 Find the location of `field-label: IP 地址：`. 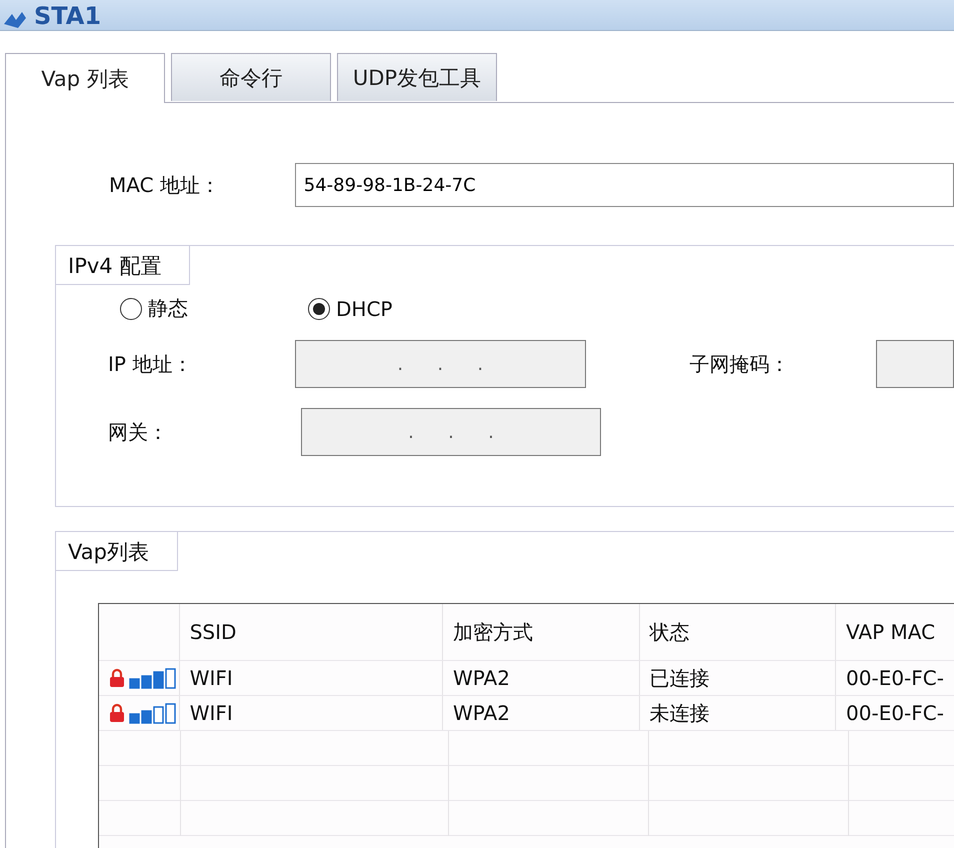

field-label: IP 地址： is located at coordinates (151, 364).